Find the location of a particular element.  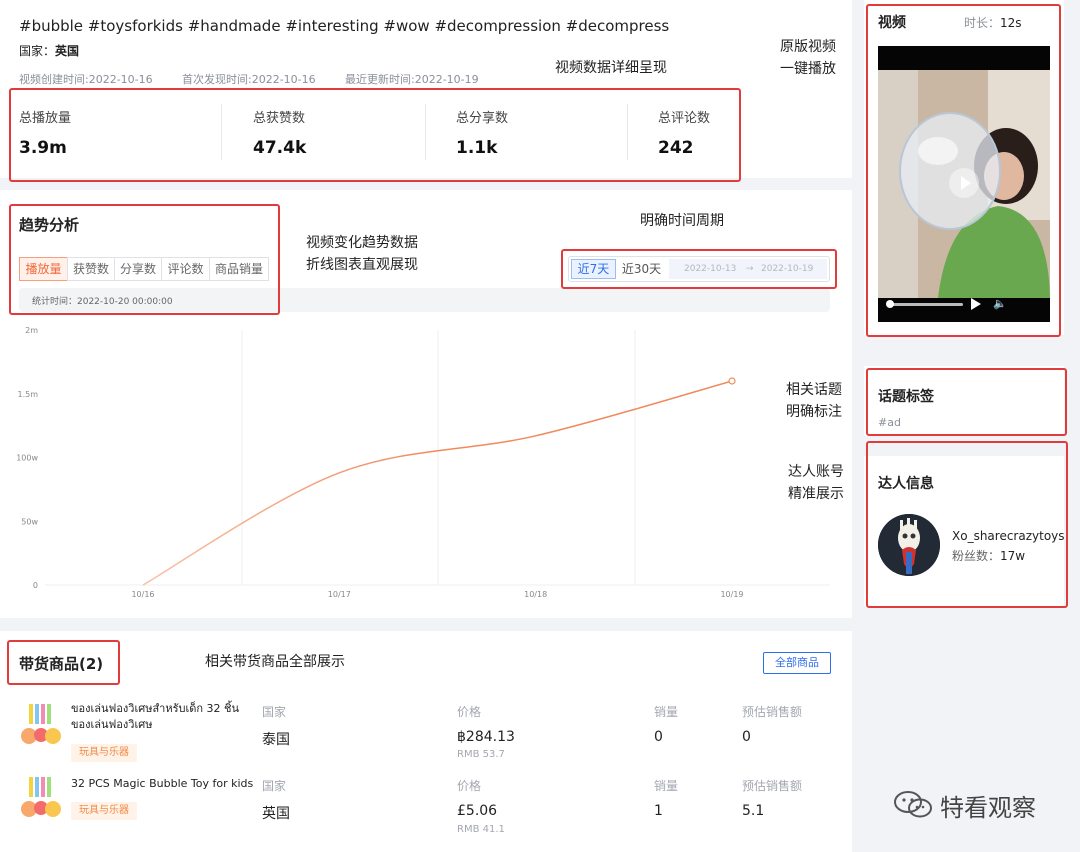

highlight-trend is located at coordinates (144, 259).